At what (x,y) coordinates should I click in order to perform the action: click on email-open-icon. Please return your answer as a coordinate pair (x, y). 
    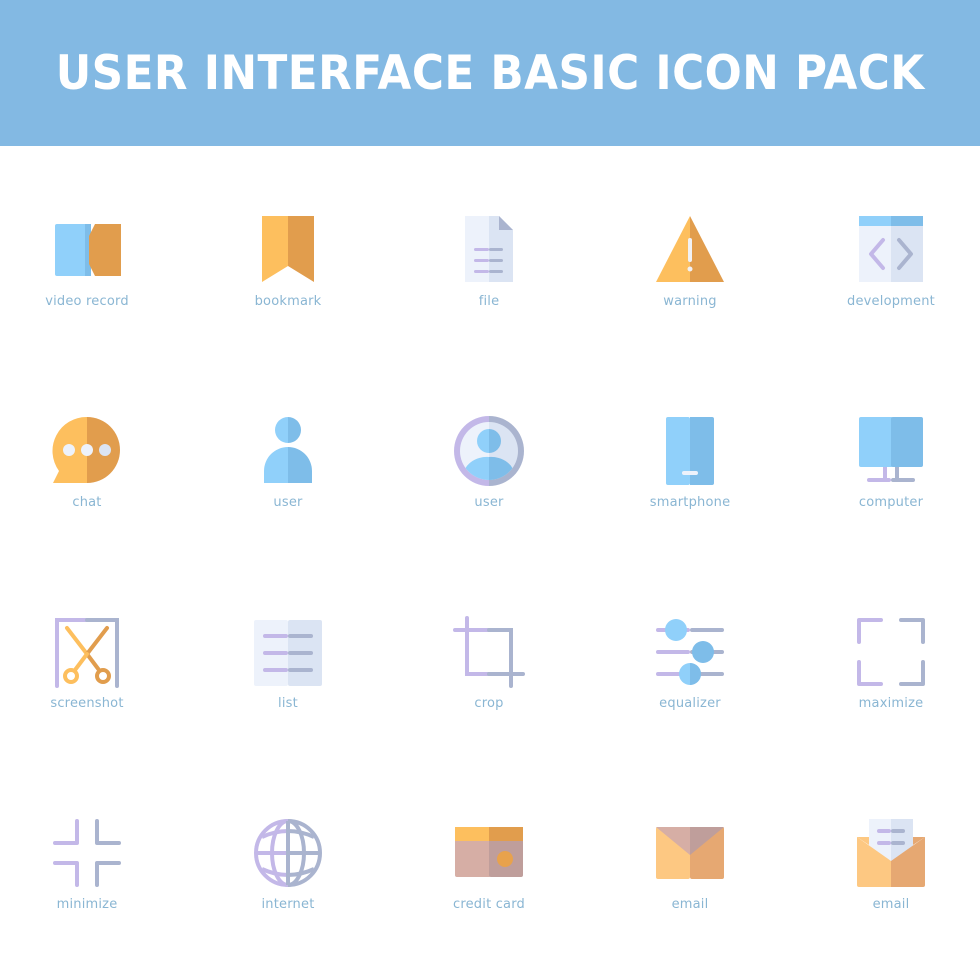
    Looking at the image, I should click on (891, 853).